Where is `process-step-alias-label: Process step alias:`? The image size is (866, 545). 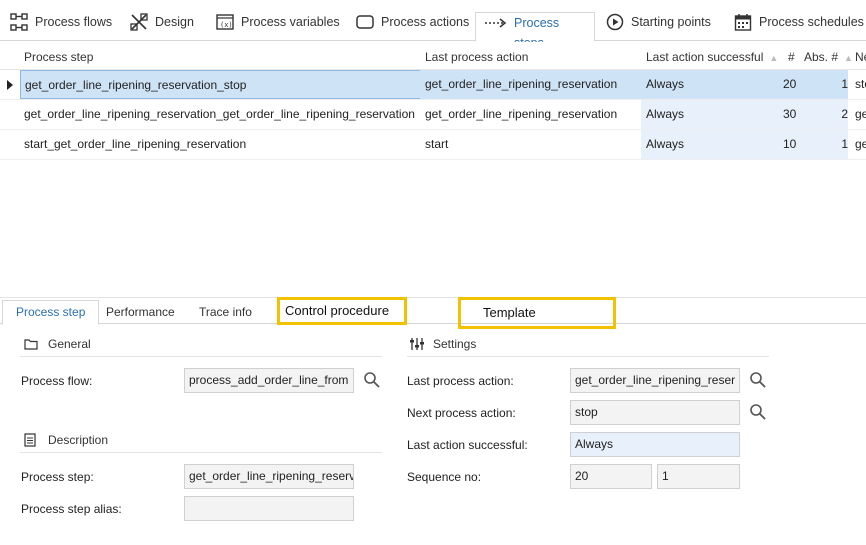 process-step-alias-label: Process step alias: is located at coordinates (71, 509).